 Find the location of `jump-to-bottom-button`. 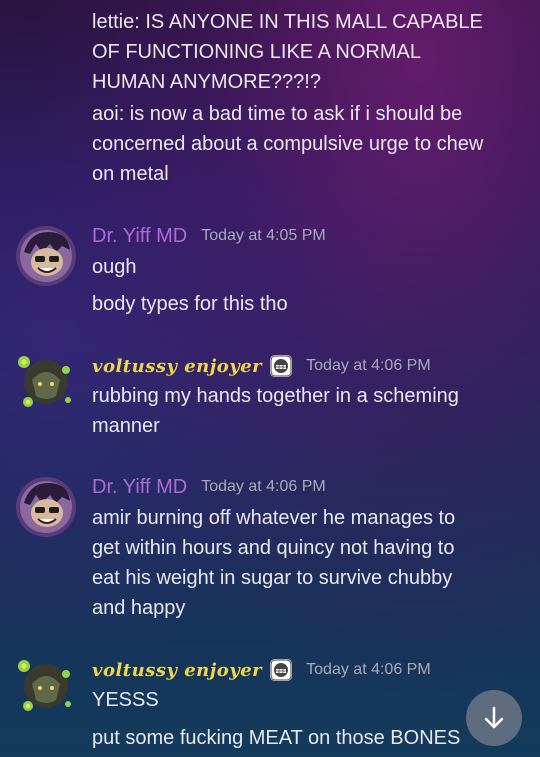

jump-to-bottom-button is located at coordinates (494, 718).